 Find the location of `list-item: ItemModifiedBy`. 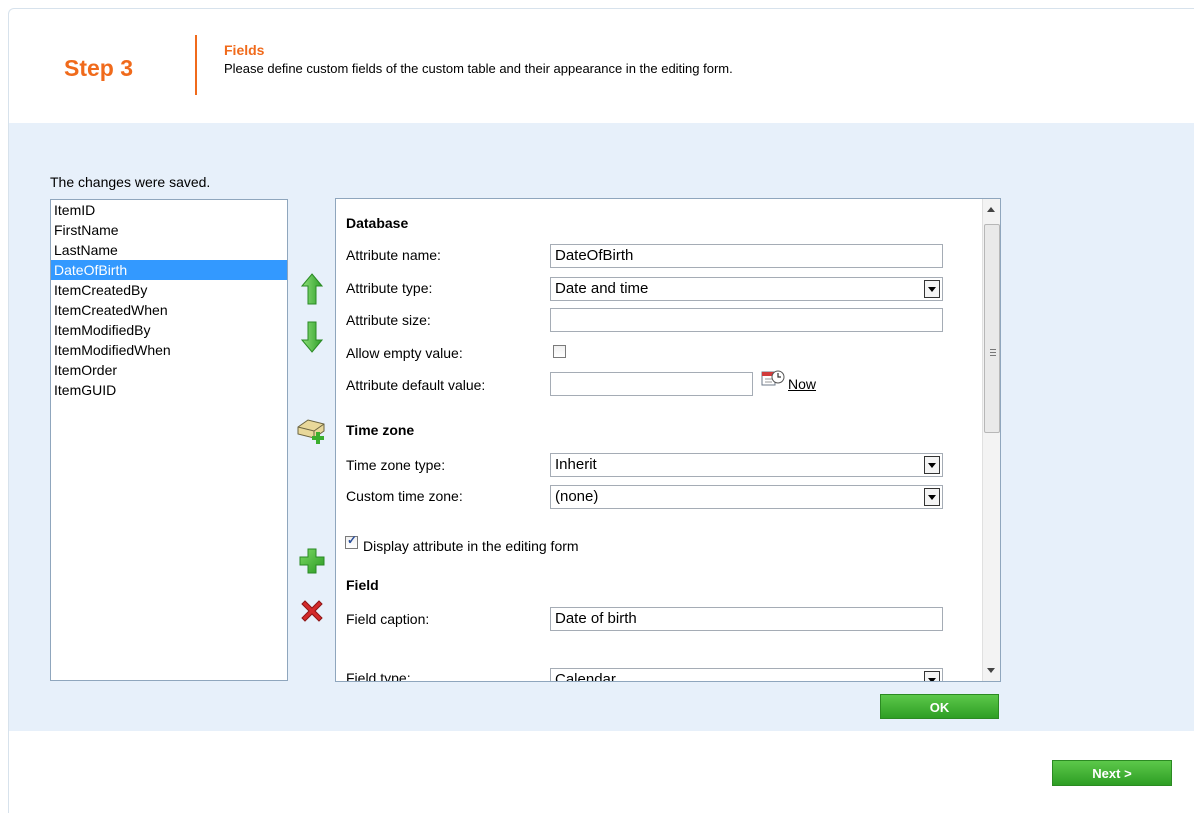

list-item: ItemModifiedBy is located at coordinates (169, 330).